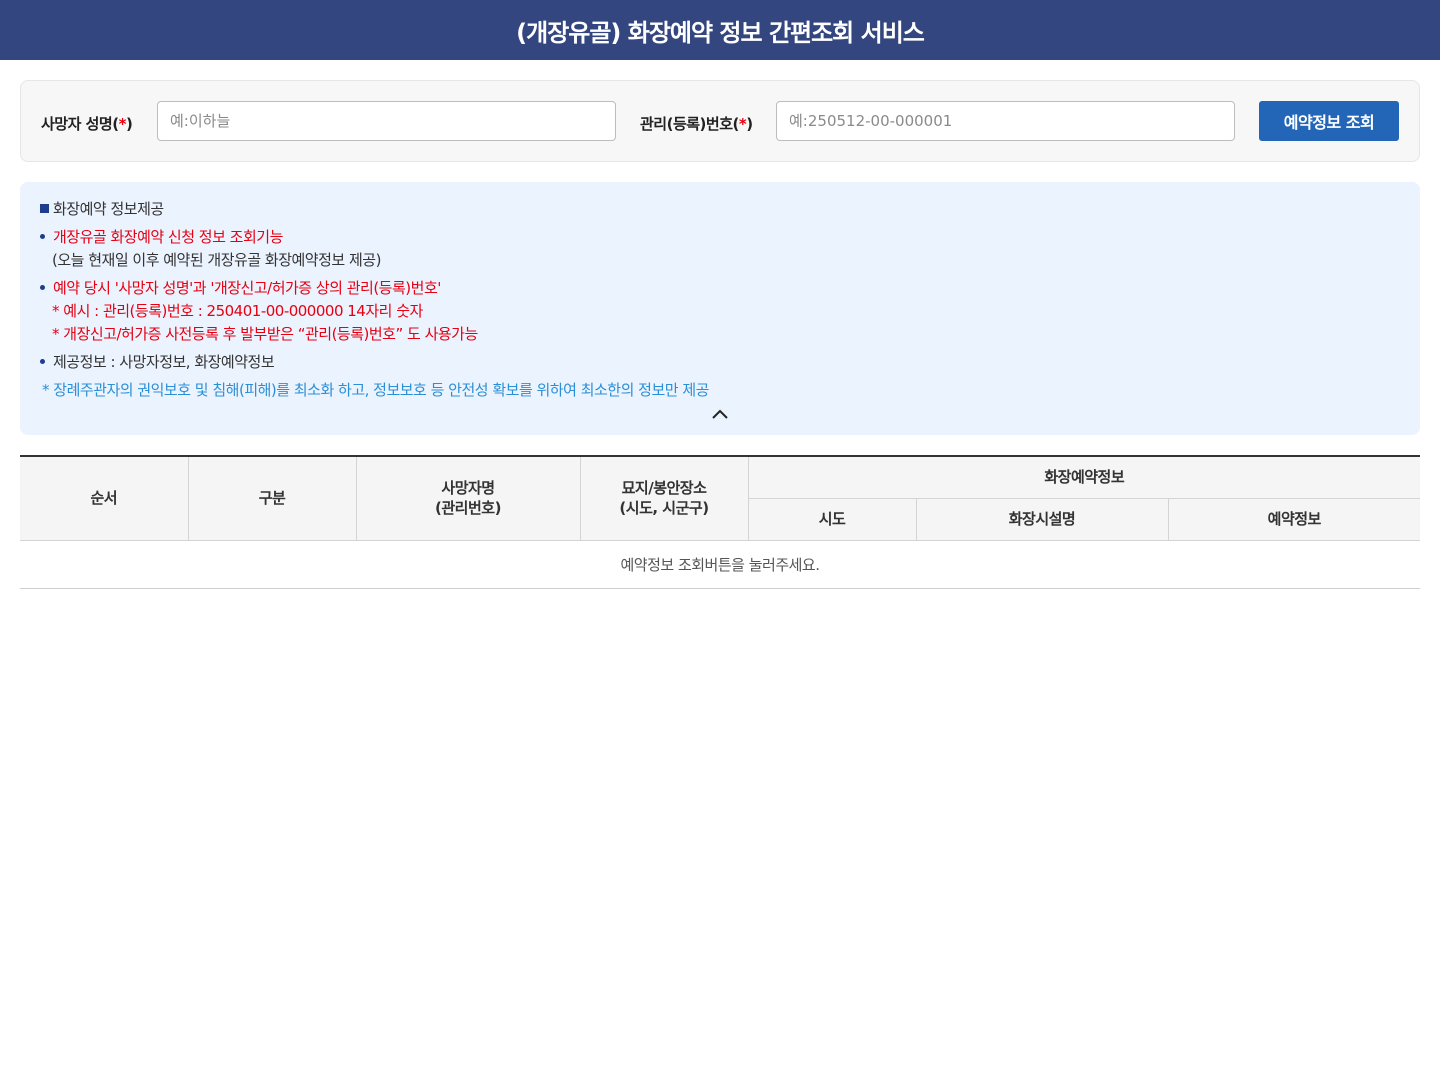 The height and width of the screenshot is (1080, 1440). What do you see at coordinates (831, 519) in the screenshot?
I see `column-header-region: 시도` at bounding box center [831, 519].